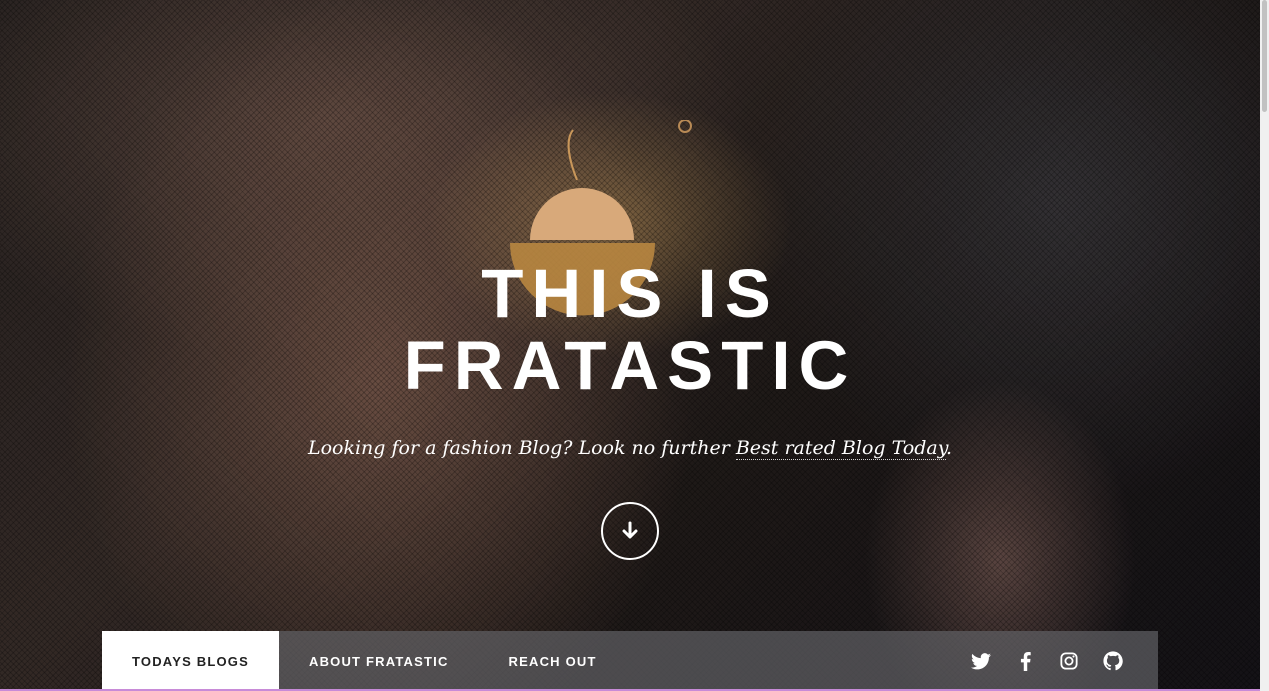  I want to click on hero-title-line-1: THIS IS, so click(630, 293).